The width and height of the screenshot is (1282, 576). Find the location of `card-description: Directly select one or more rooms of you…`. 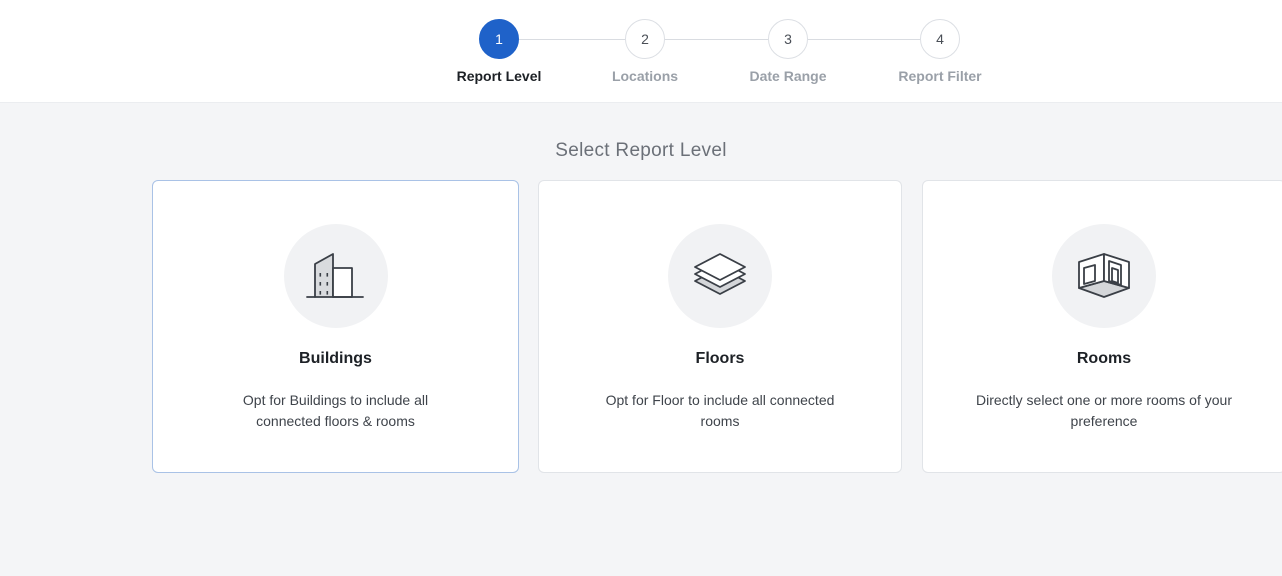

card-description: Directly select one or more rooms of you… is located at coordinates (1104, 410).